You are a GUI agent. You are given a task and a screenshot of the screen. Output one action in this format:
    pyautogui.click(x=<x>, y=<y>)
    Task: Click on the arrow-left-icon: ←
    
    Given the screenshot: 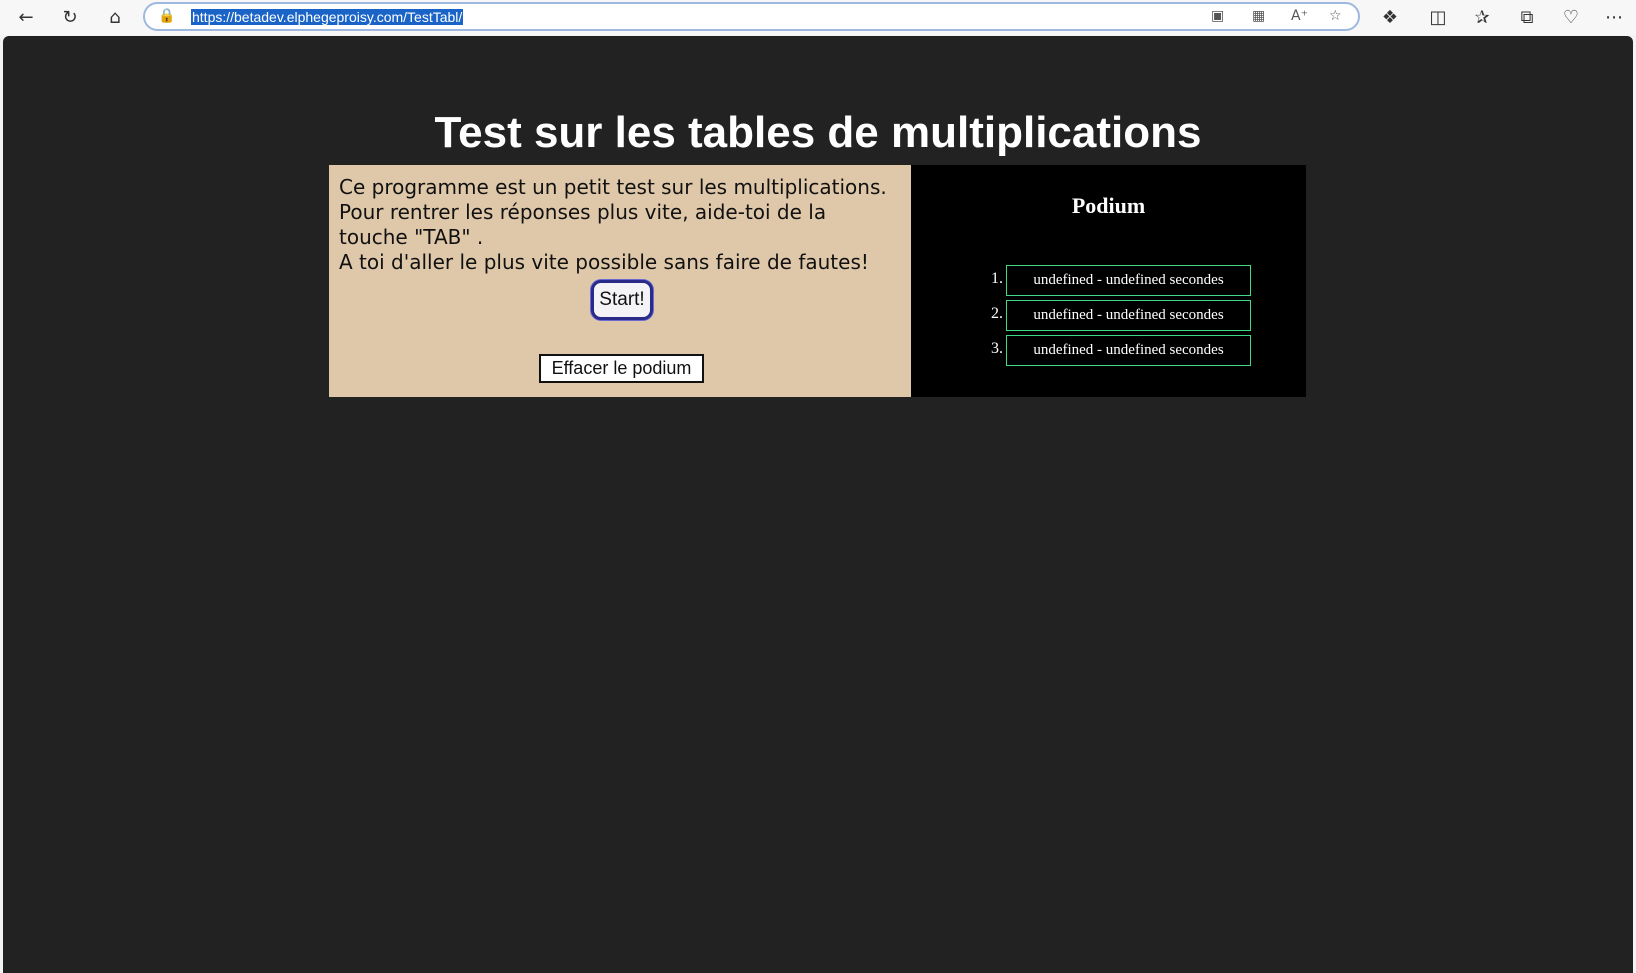 What is the action you would take?
    pyautogui.click(x=26, y=17)
    